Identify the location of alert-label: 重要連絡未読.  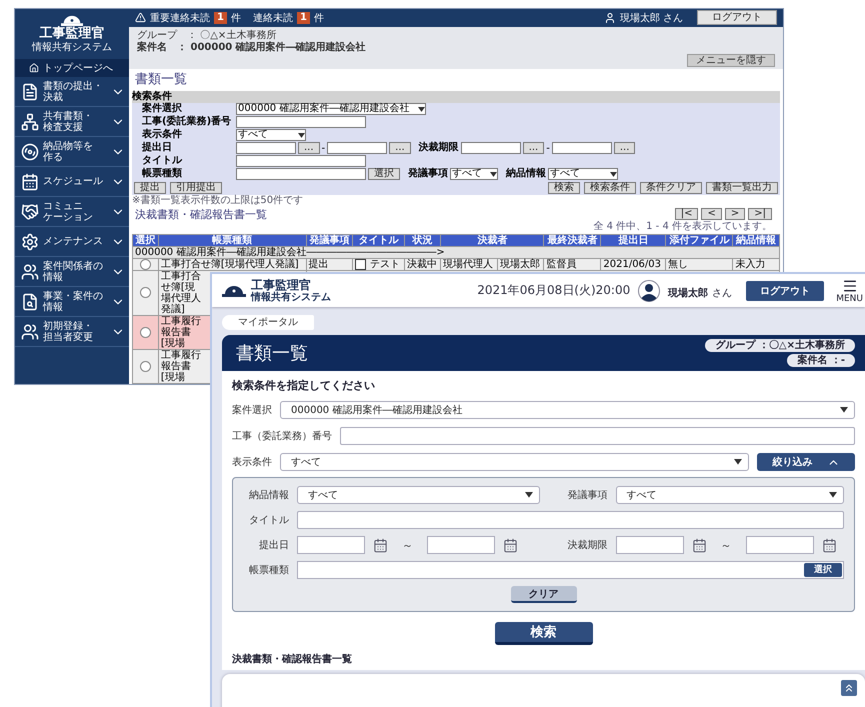
(180, 17).